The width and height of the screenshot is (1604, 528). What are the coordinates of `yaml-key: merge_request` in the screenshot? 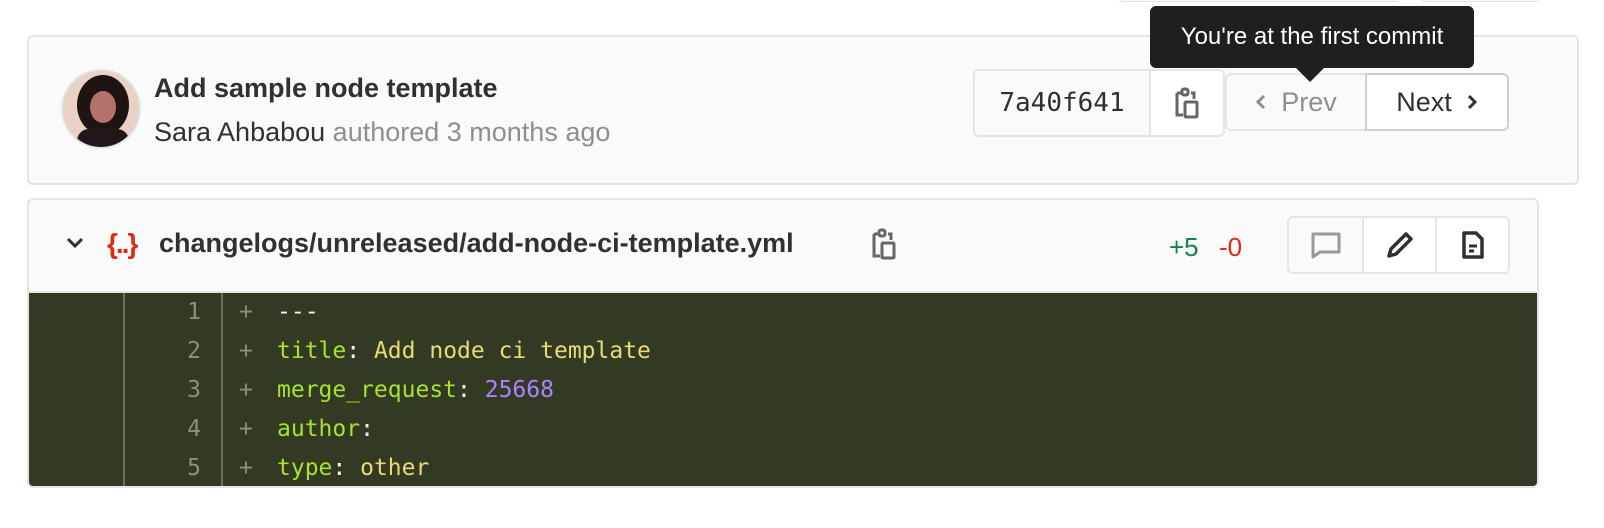 It's located at (367, 390).